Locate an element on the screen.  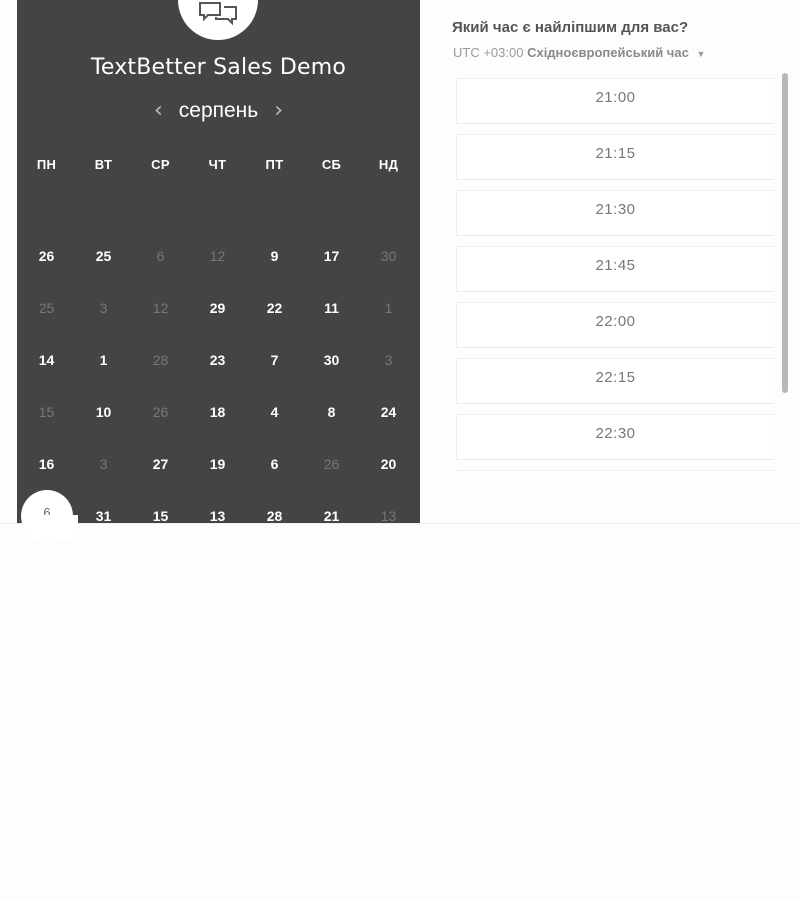
calendar-day: 8 is located at coordinates (331, 412).